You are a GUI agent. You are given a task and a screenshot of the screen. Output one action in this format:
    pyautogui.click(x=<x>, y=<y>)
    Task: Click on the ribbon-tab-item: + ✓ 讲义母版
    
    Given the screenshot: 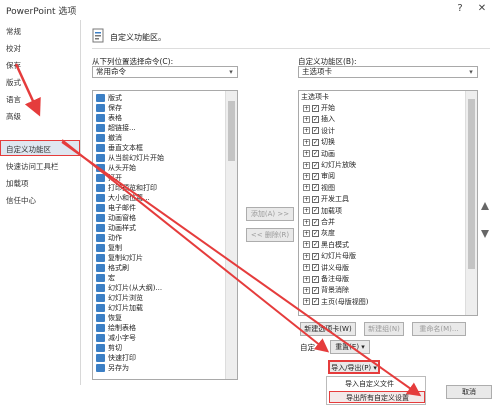 What is the action you would take?
    pyautogui.click(x=326, y=268)
    